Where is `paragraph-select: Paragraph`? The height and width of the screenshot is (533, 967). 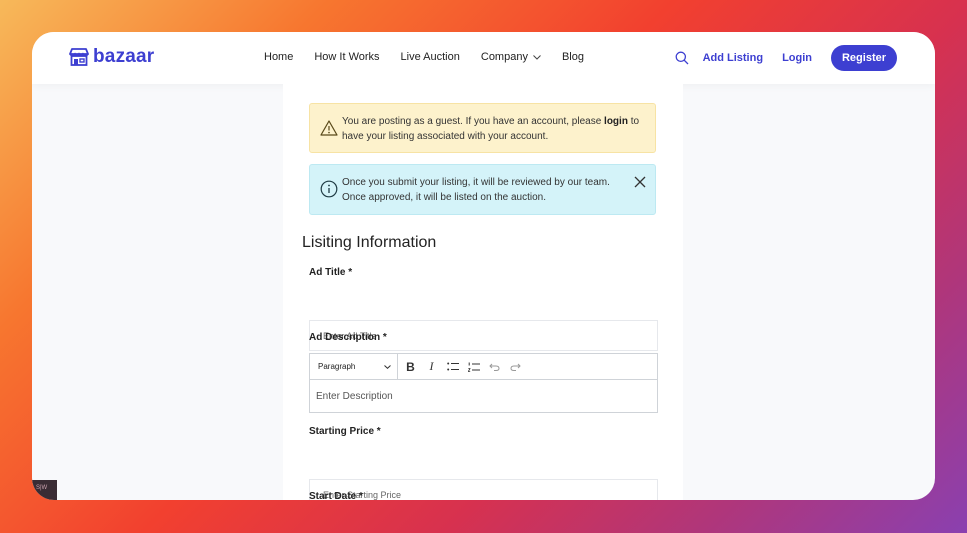
paragraph-select: Paragraph is located at coordinates (354, 366).